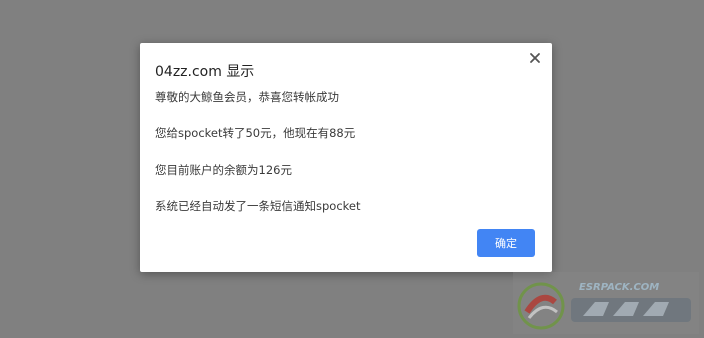 The width and height of the screenshot is (704, 338). I want to click on watermark-site-text: ESRPACK.COM, so click(619, 287).